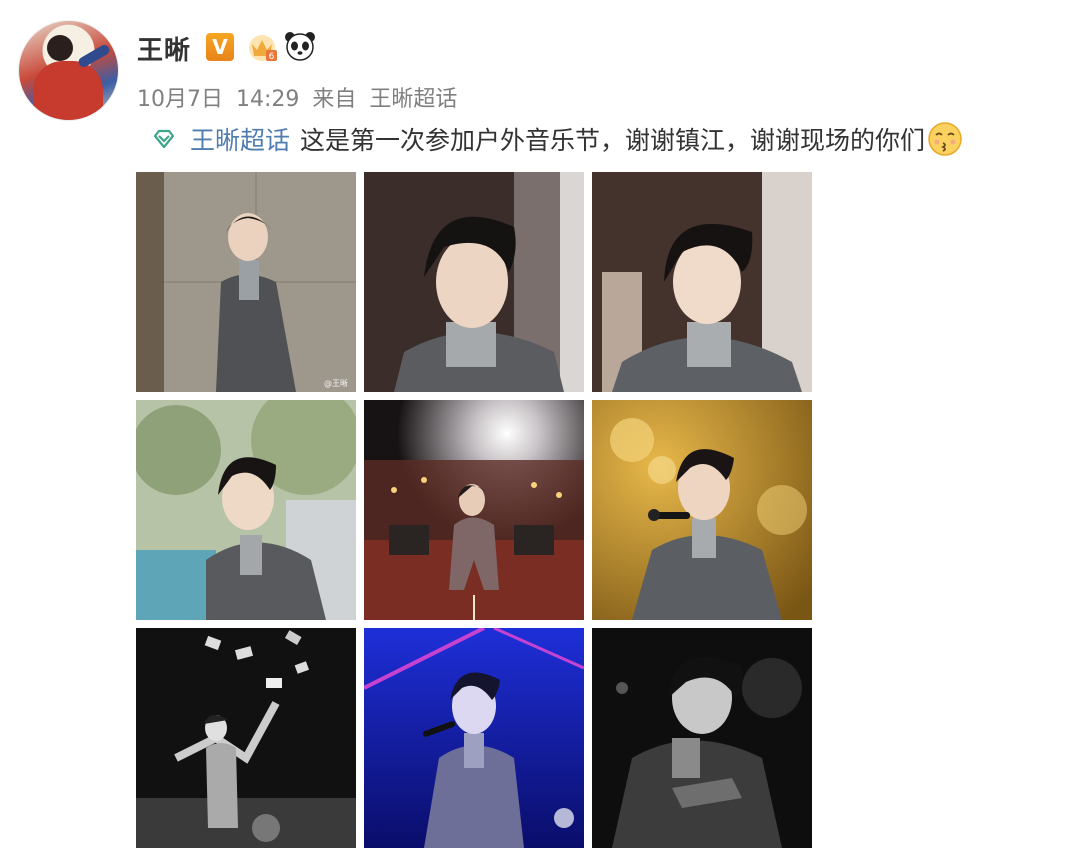 This screenshot has width=1070, height=868. I want to click on svg-text: 6, so click(272, 57).